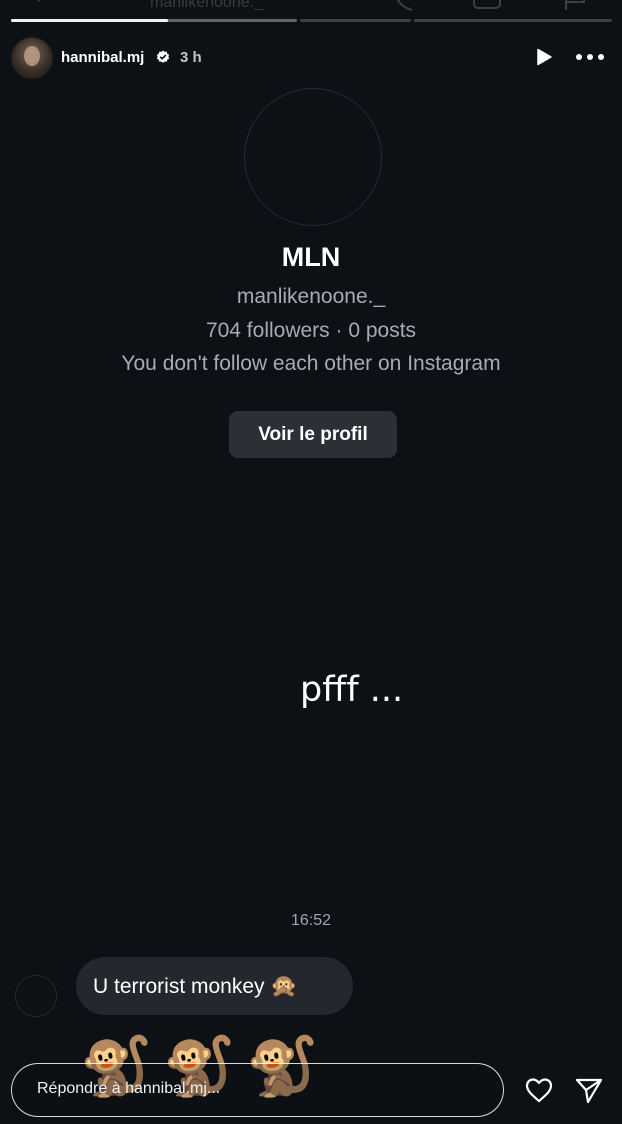 This screenshot has width=622, height=1124. What do you see at coordinates (539, 1090) in the screenshot?
I see `heart-icon` at bounding box center [539, 1090].